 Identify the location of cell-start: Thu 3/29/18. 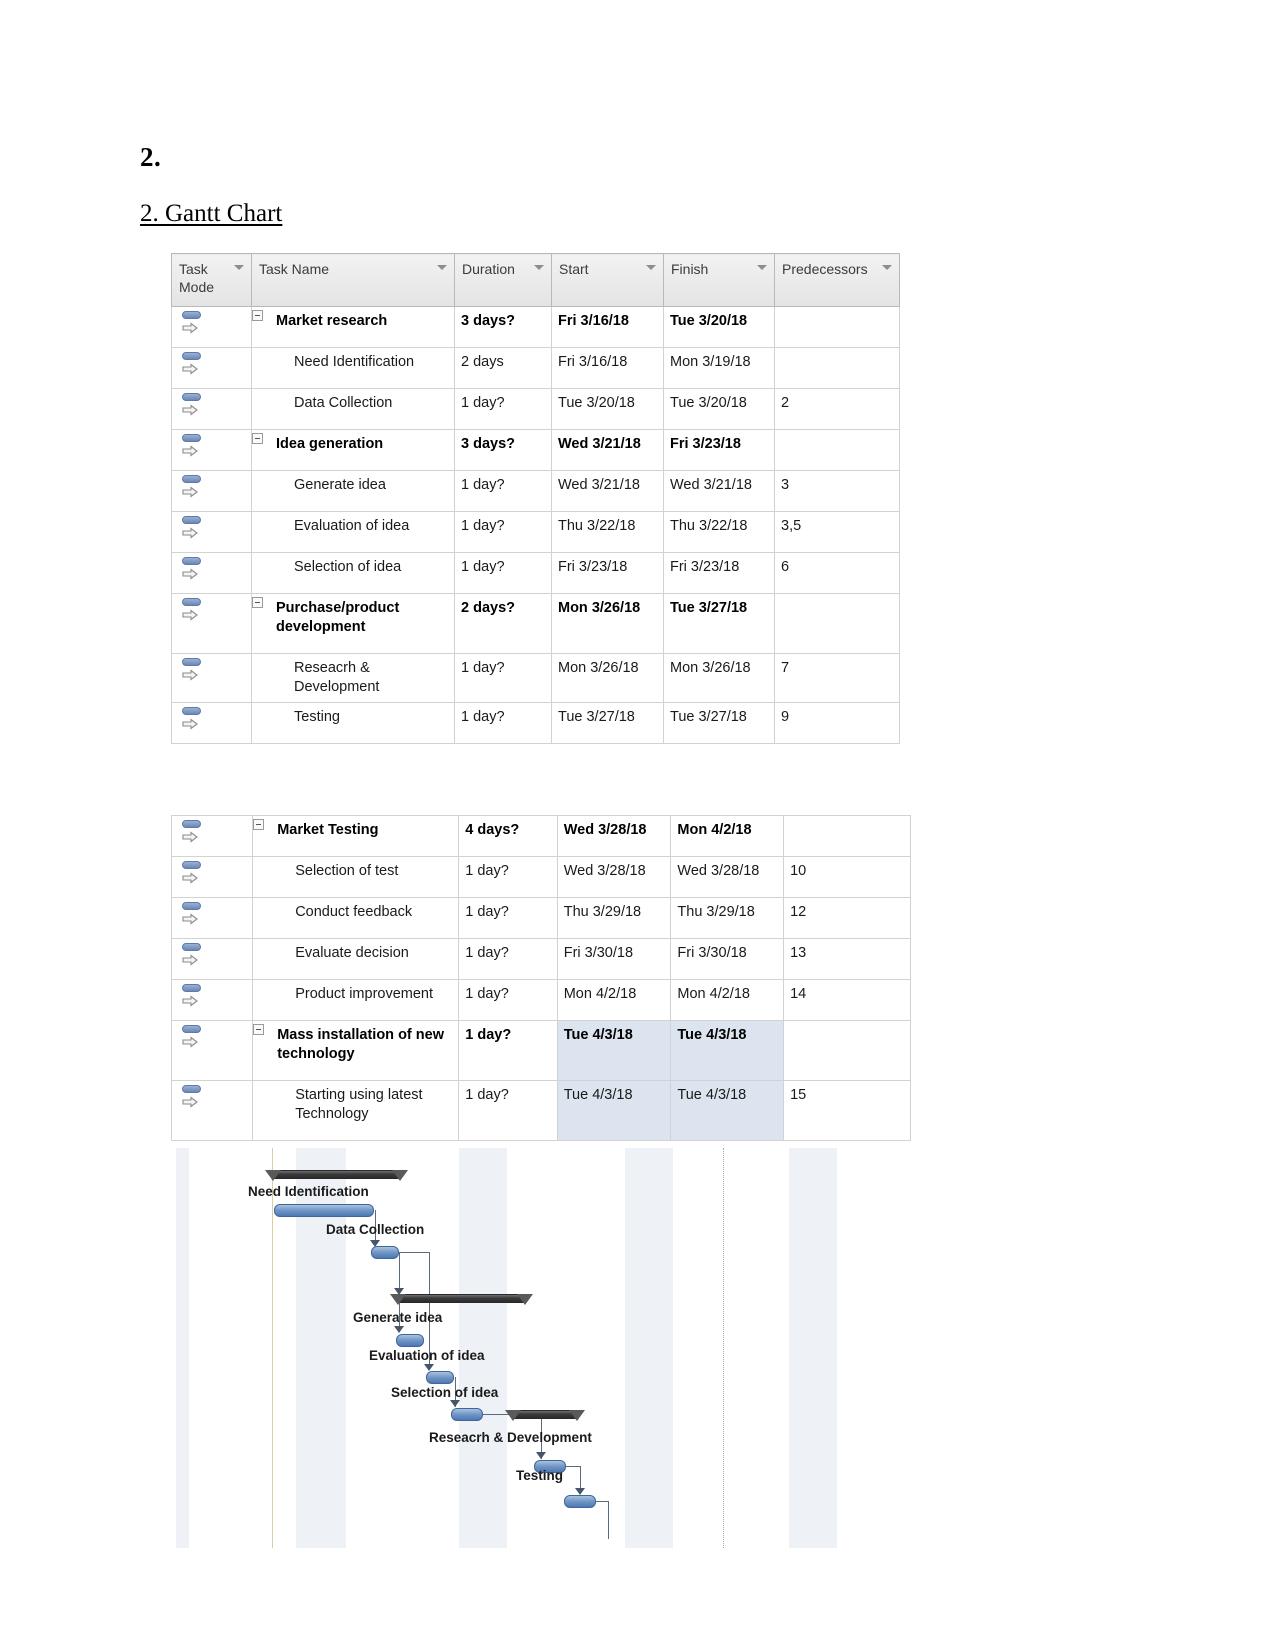
(614, 918).